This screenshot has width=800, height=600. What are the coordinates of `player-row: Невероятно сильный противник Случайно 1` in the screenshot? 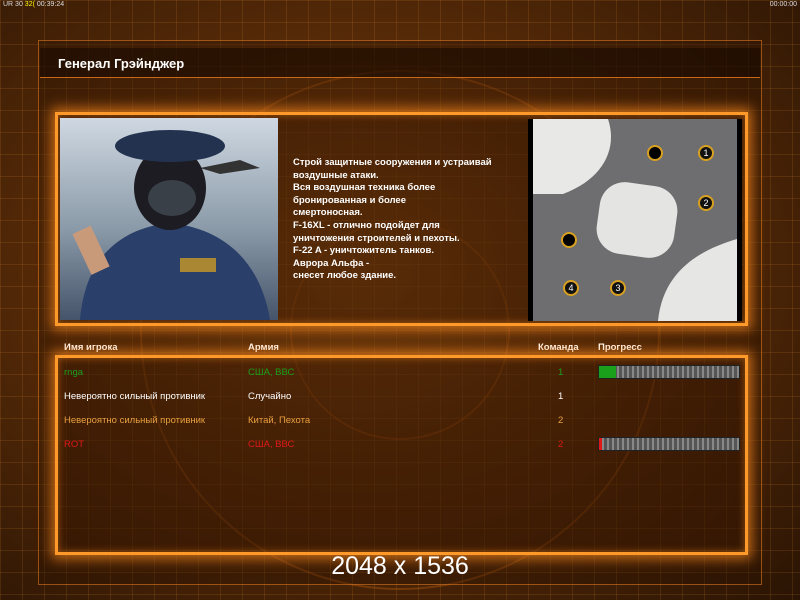 It's located at (404, 398).